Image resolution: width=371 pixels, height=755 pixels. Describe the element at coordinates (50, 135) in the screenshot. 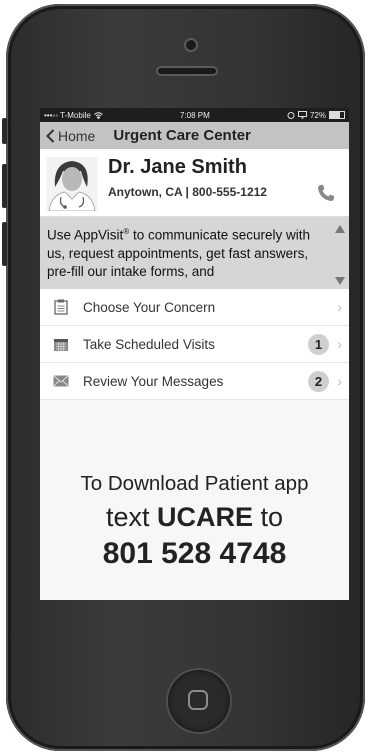

I see `chevron-left-icon` at that location.